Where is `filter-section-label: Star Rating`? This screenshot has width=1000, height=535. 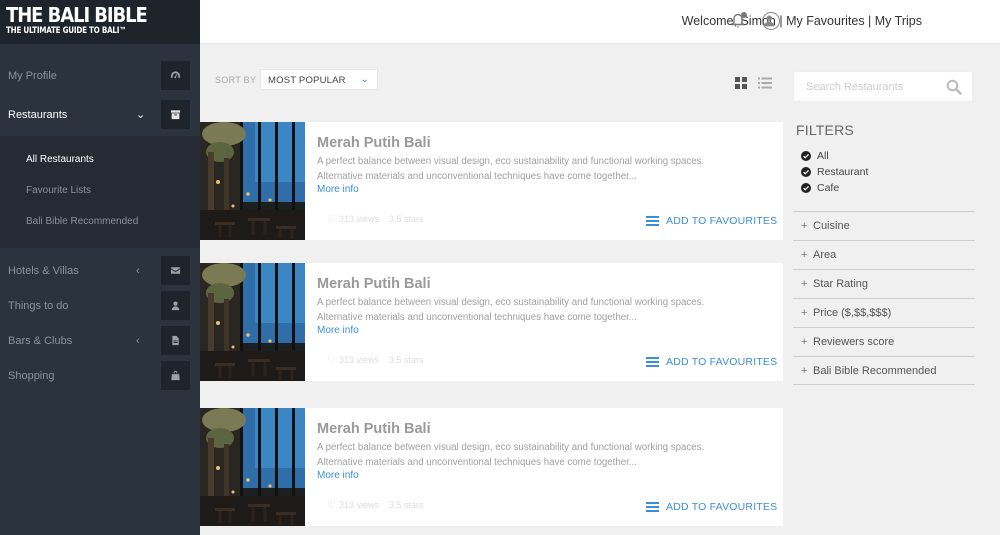
filter-section-label: Star Rating is located at coordinates (841, 284).